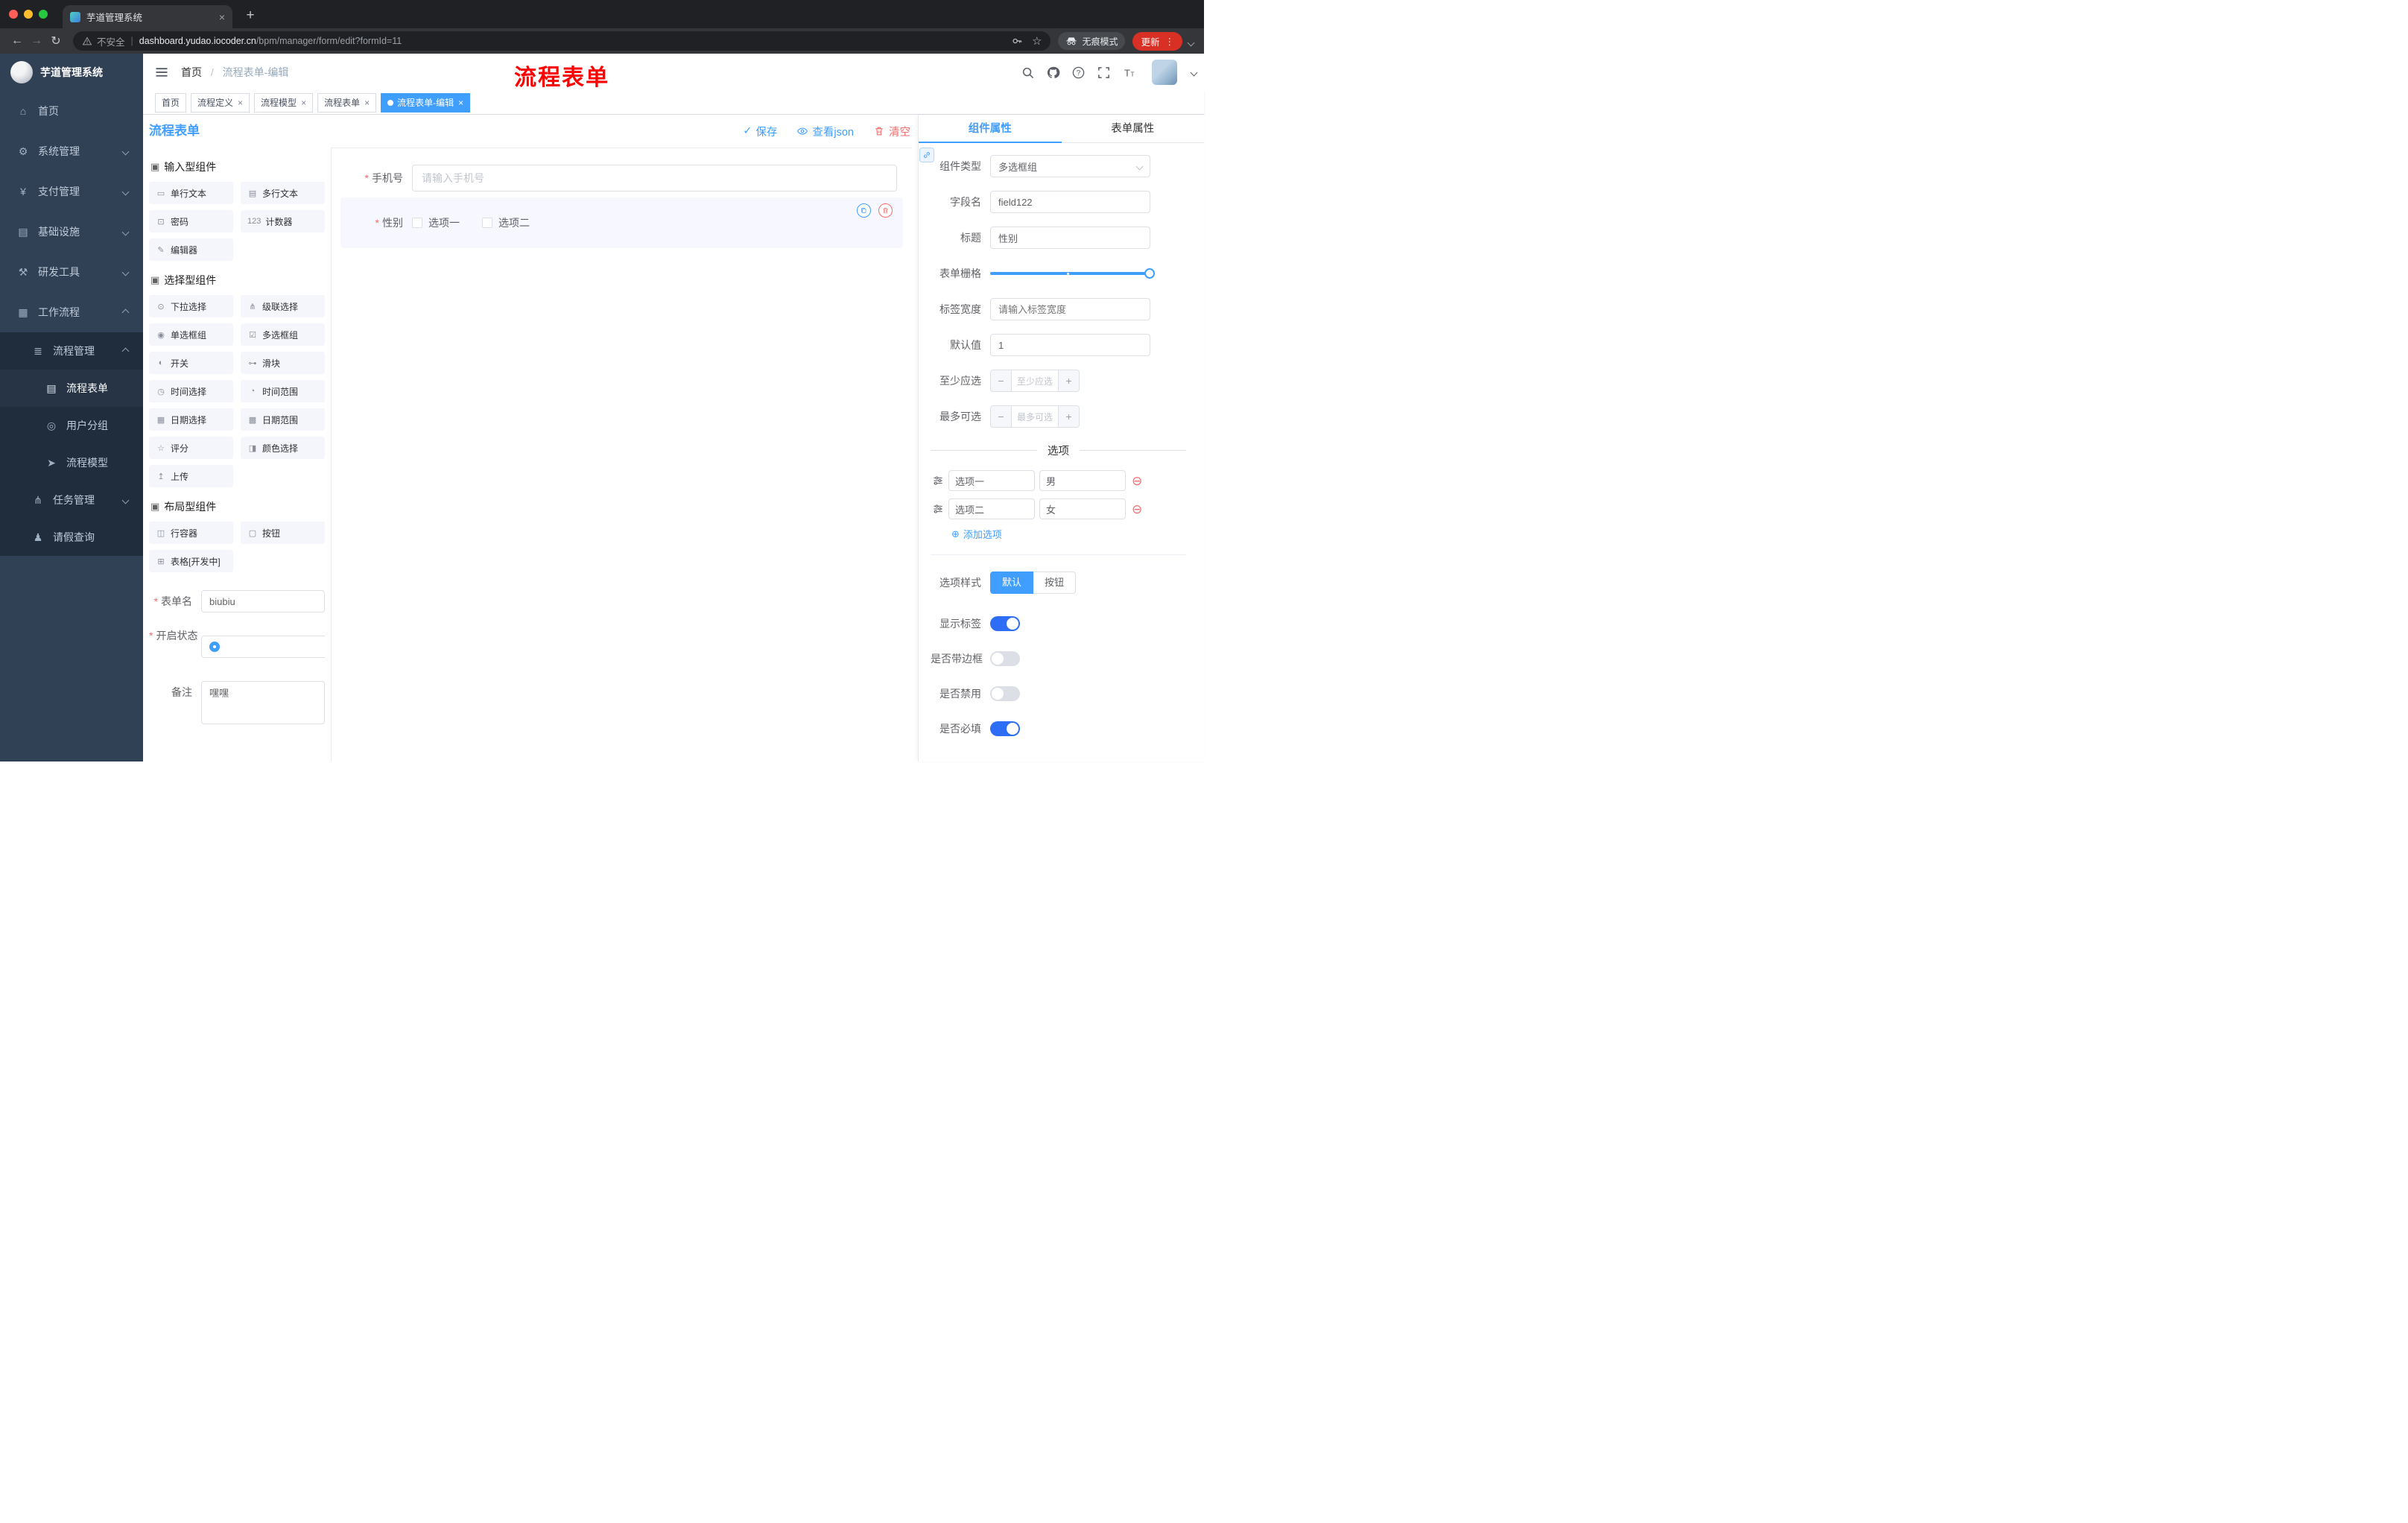 This screenshot has height=1523, width=2408. I want to click on option-2-value-input, so click(1082, 509).